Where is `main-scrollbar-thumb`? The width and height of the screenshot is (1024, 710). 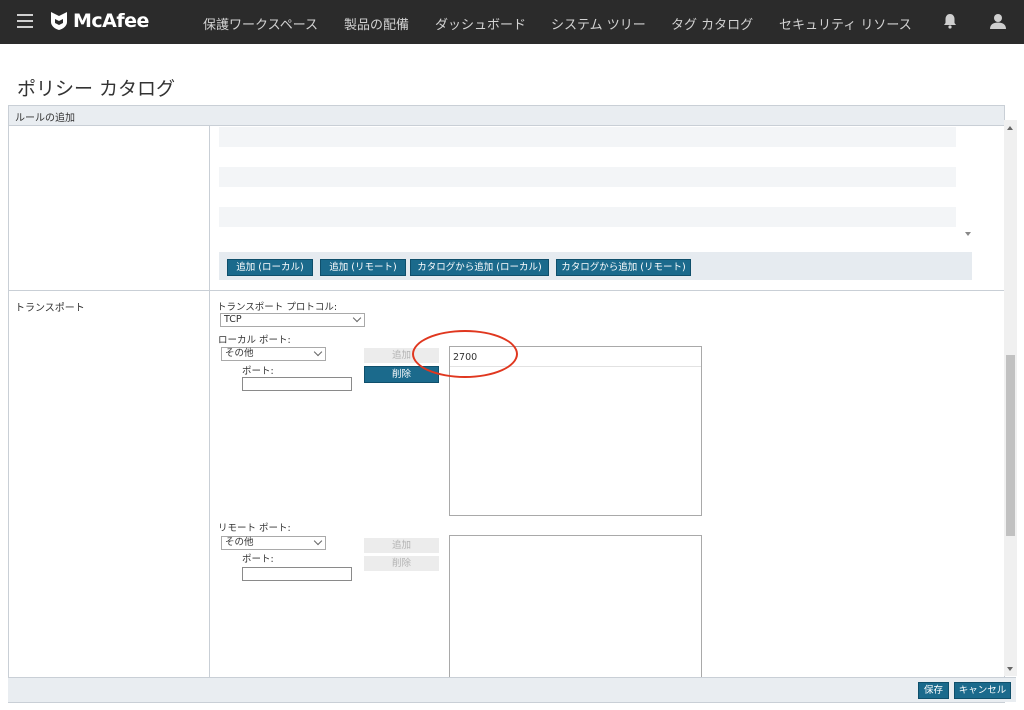
main-scrollbar-thumb is located at coordinates (1010, 445).